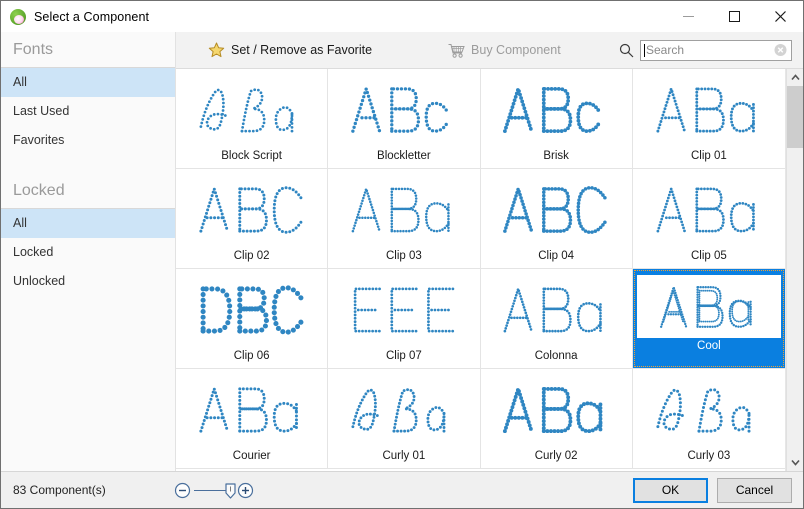  I want to click on grid-cell-selected: Cool, so click(708, 319).